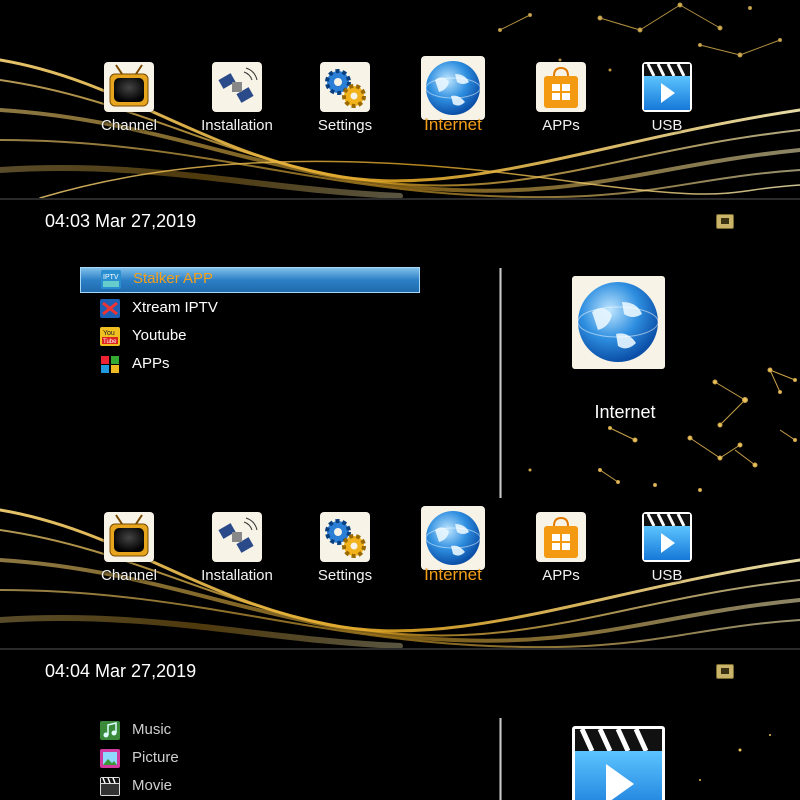 Image resolution: width=800 pixels, height=800 pixels. Describe the element at coordinates (625, 412) in the screenshot. I see `preview-label: Internet` at that location.